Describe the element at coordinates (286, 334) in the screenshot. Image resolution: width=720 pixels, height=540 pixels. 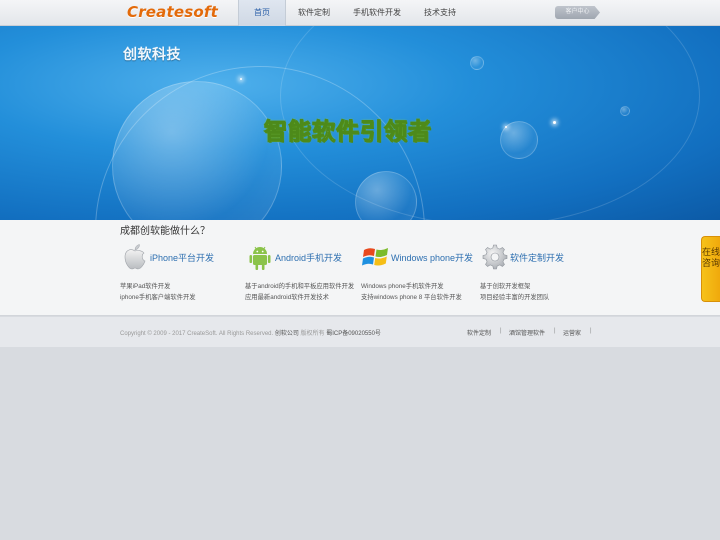
I see `company-name: 创软公司` at that location.